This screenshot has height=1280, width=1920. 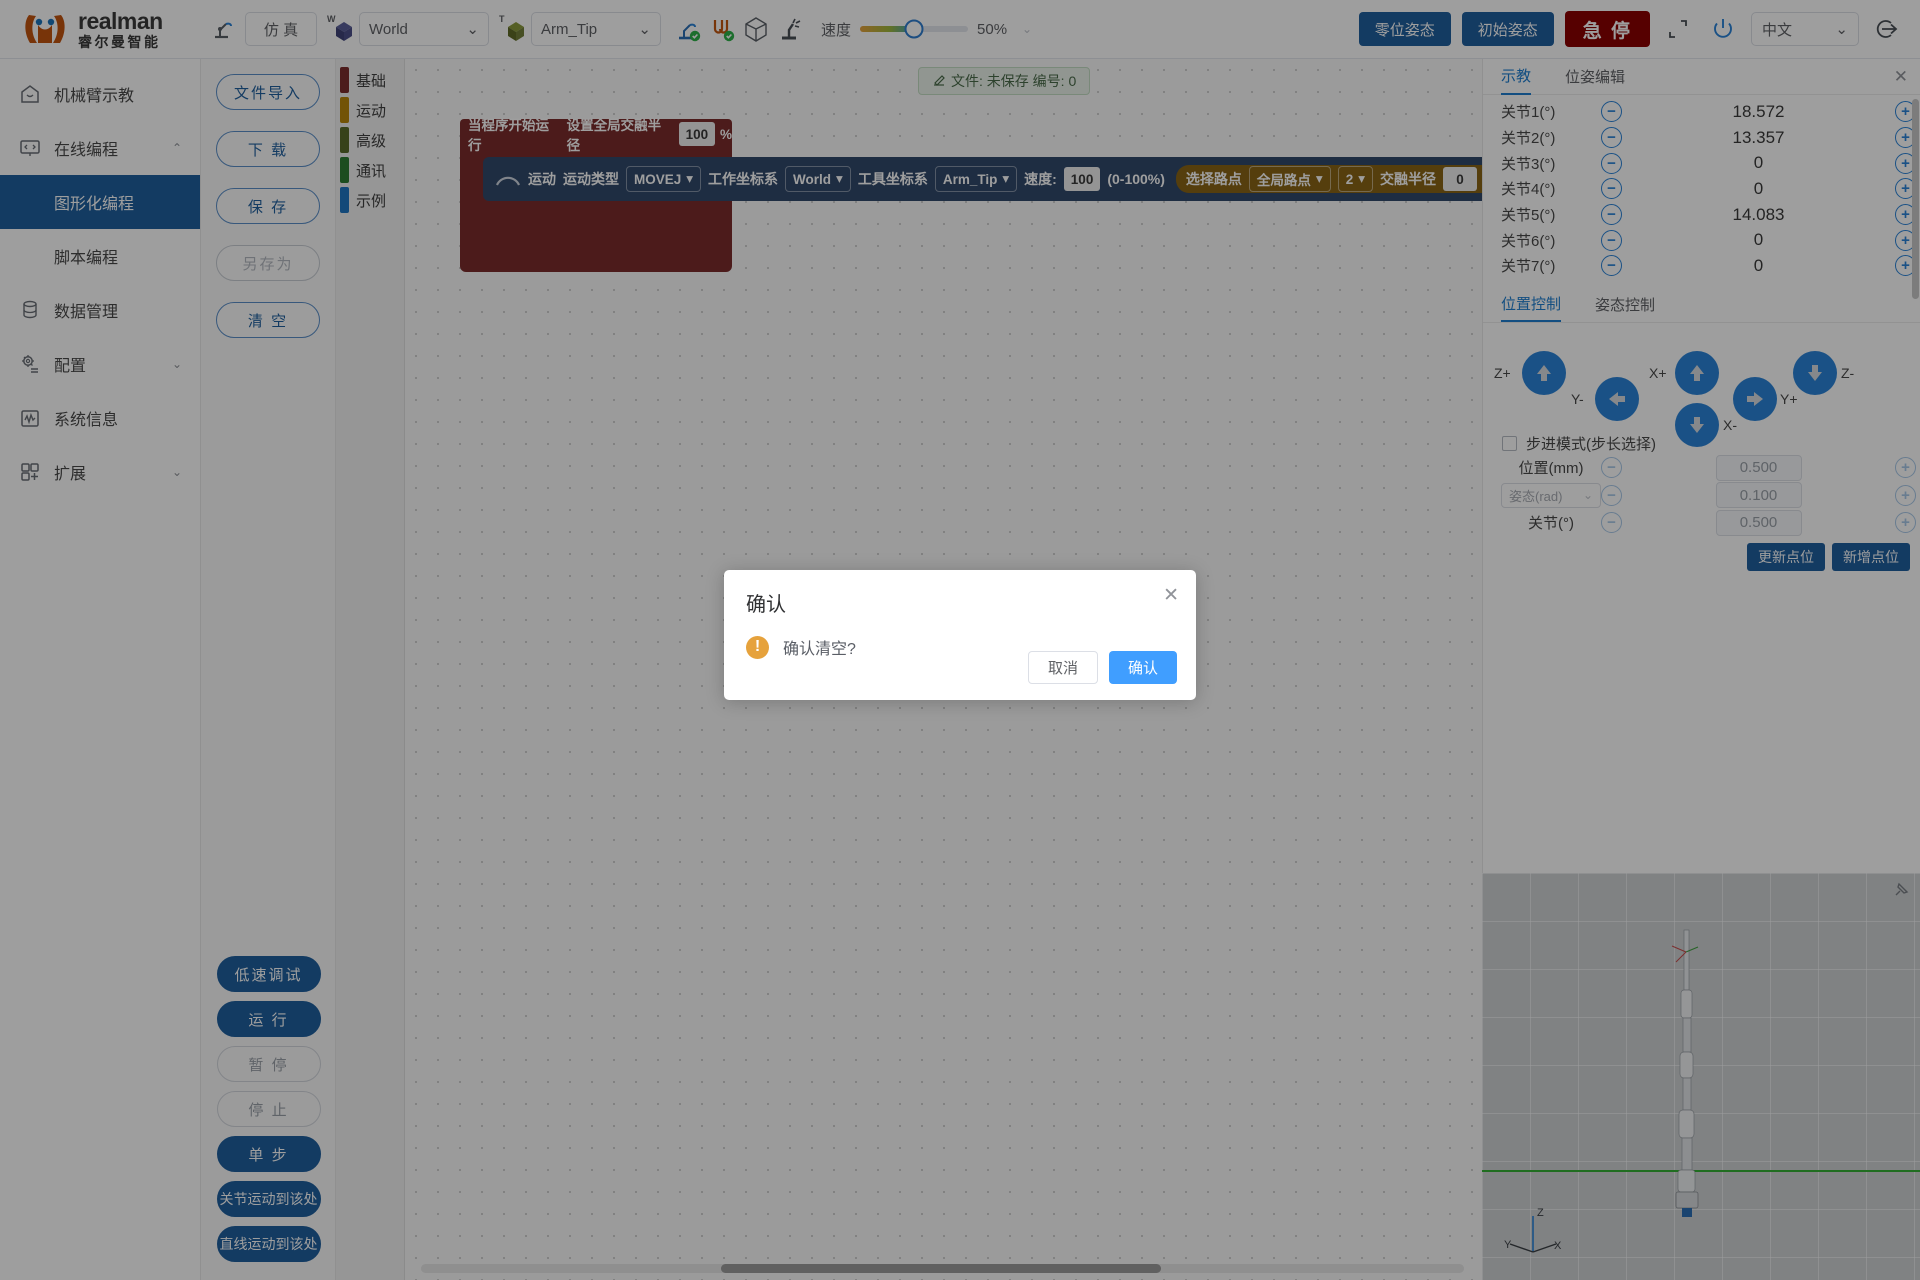 What do you see at coordinates (1102, 667) in the screenshot?
I see `dialog-actions: 取消 确认` at bounding box center [1102, 667].